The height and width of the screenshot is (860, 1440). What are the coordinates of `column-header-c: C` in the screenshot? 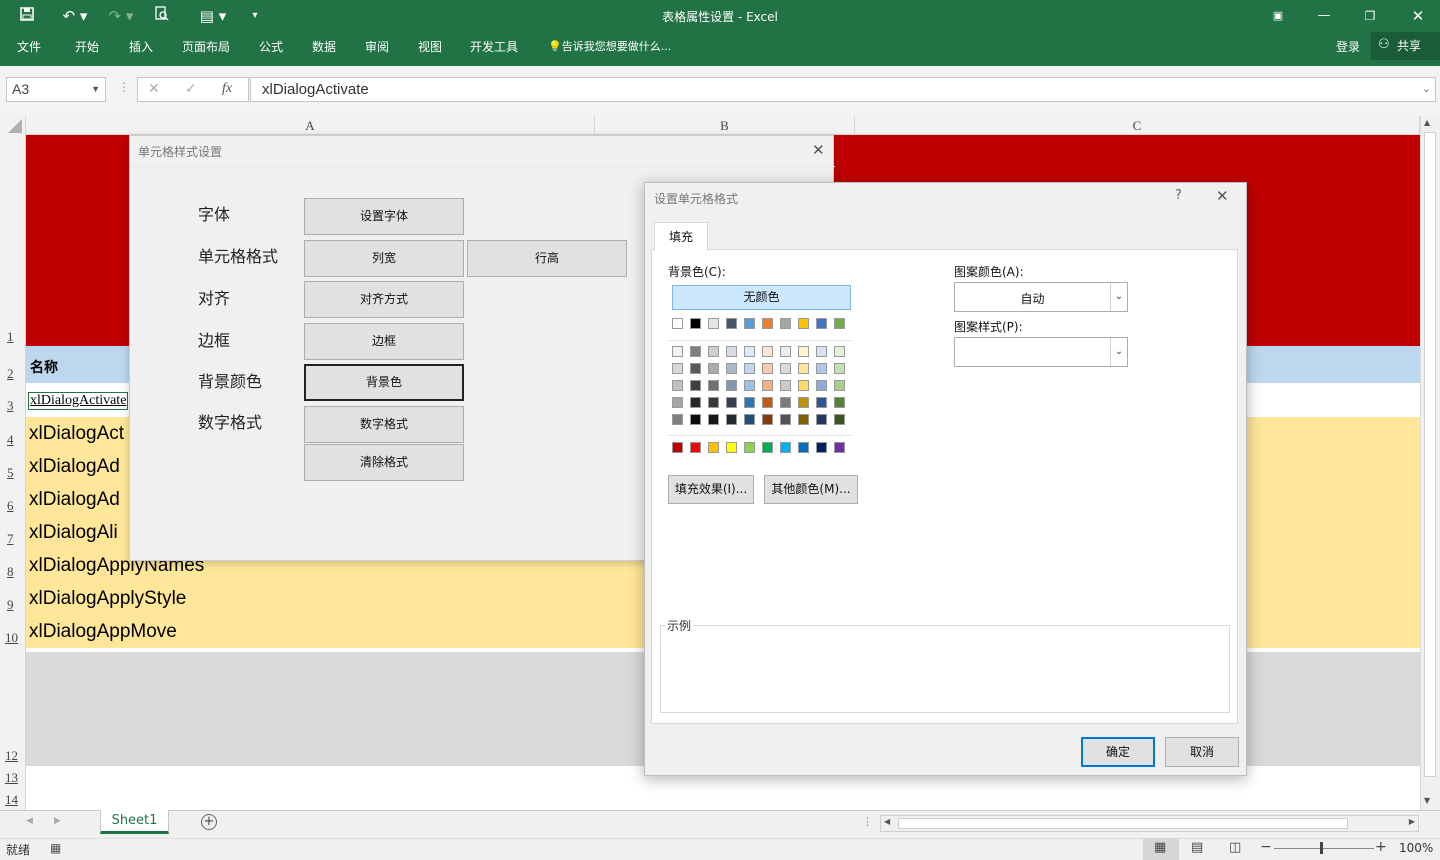 It's located at (1137, 125).